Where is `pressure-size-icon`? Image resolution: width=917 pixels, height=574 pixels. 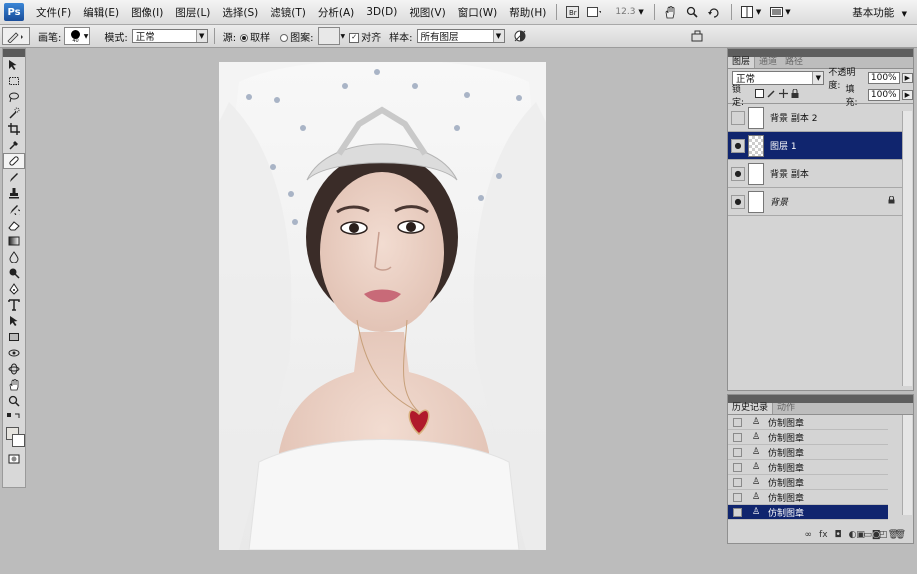 pressure-size-icon is located at coordinates (698, 36).